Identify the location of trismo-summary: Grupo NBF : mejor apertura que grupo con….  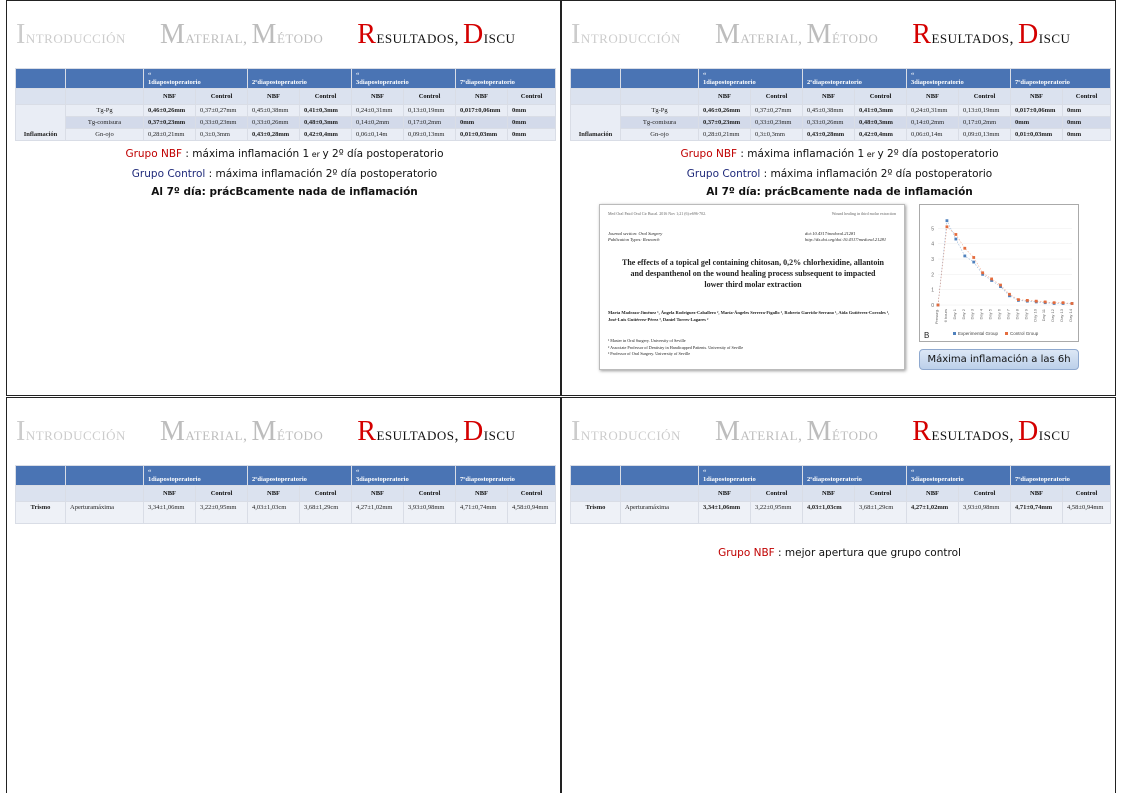
(839, 553).